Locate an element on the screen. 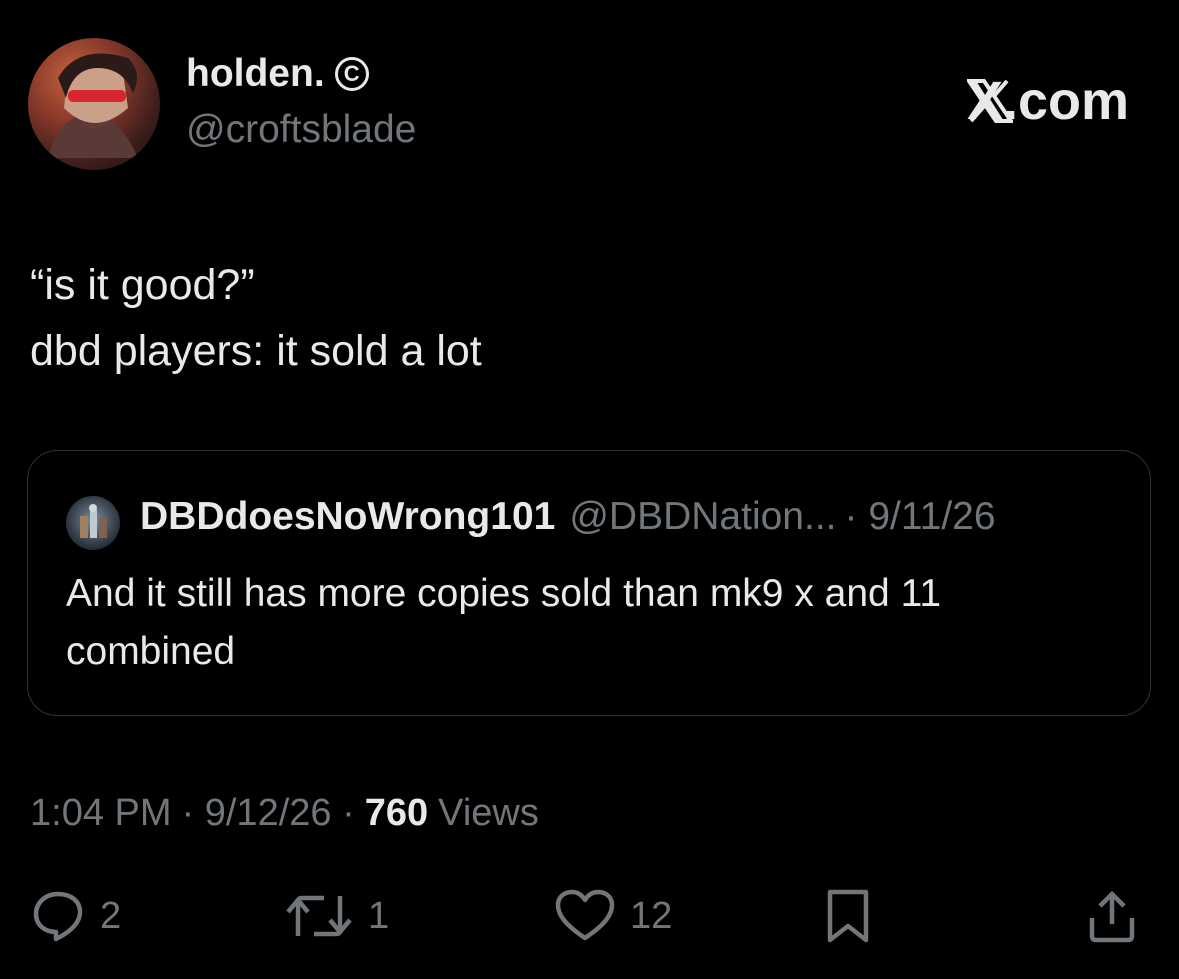  copyright-icon: C is located at coordinates (351, 74).